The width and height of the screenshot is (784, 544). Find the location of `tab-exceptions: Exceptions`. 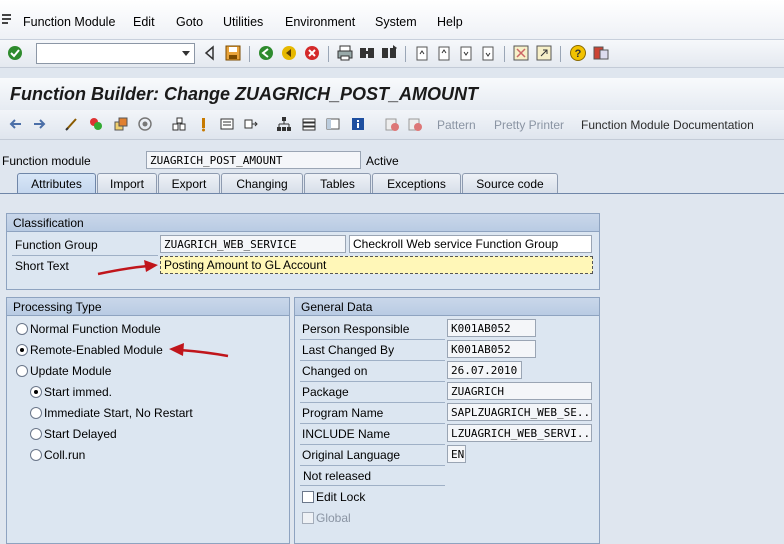

tab-exceptions: Exceptions is located at coordinates (416, 183).